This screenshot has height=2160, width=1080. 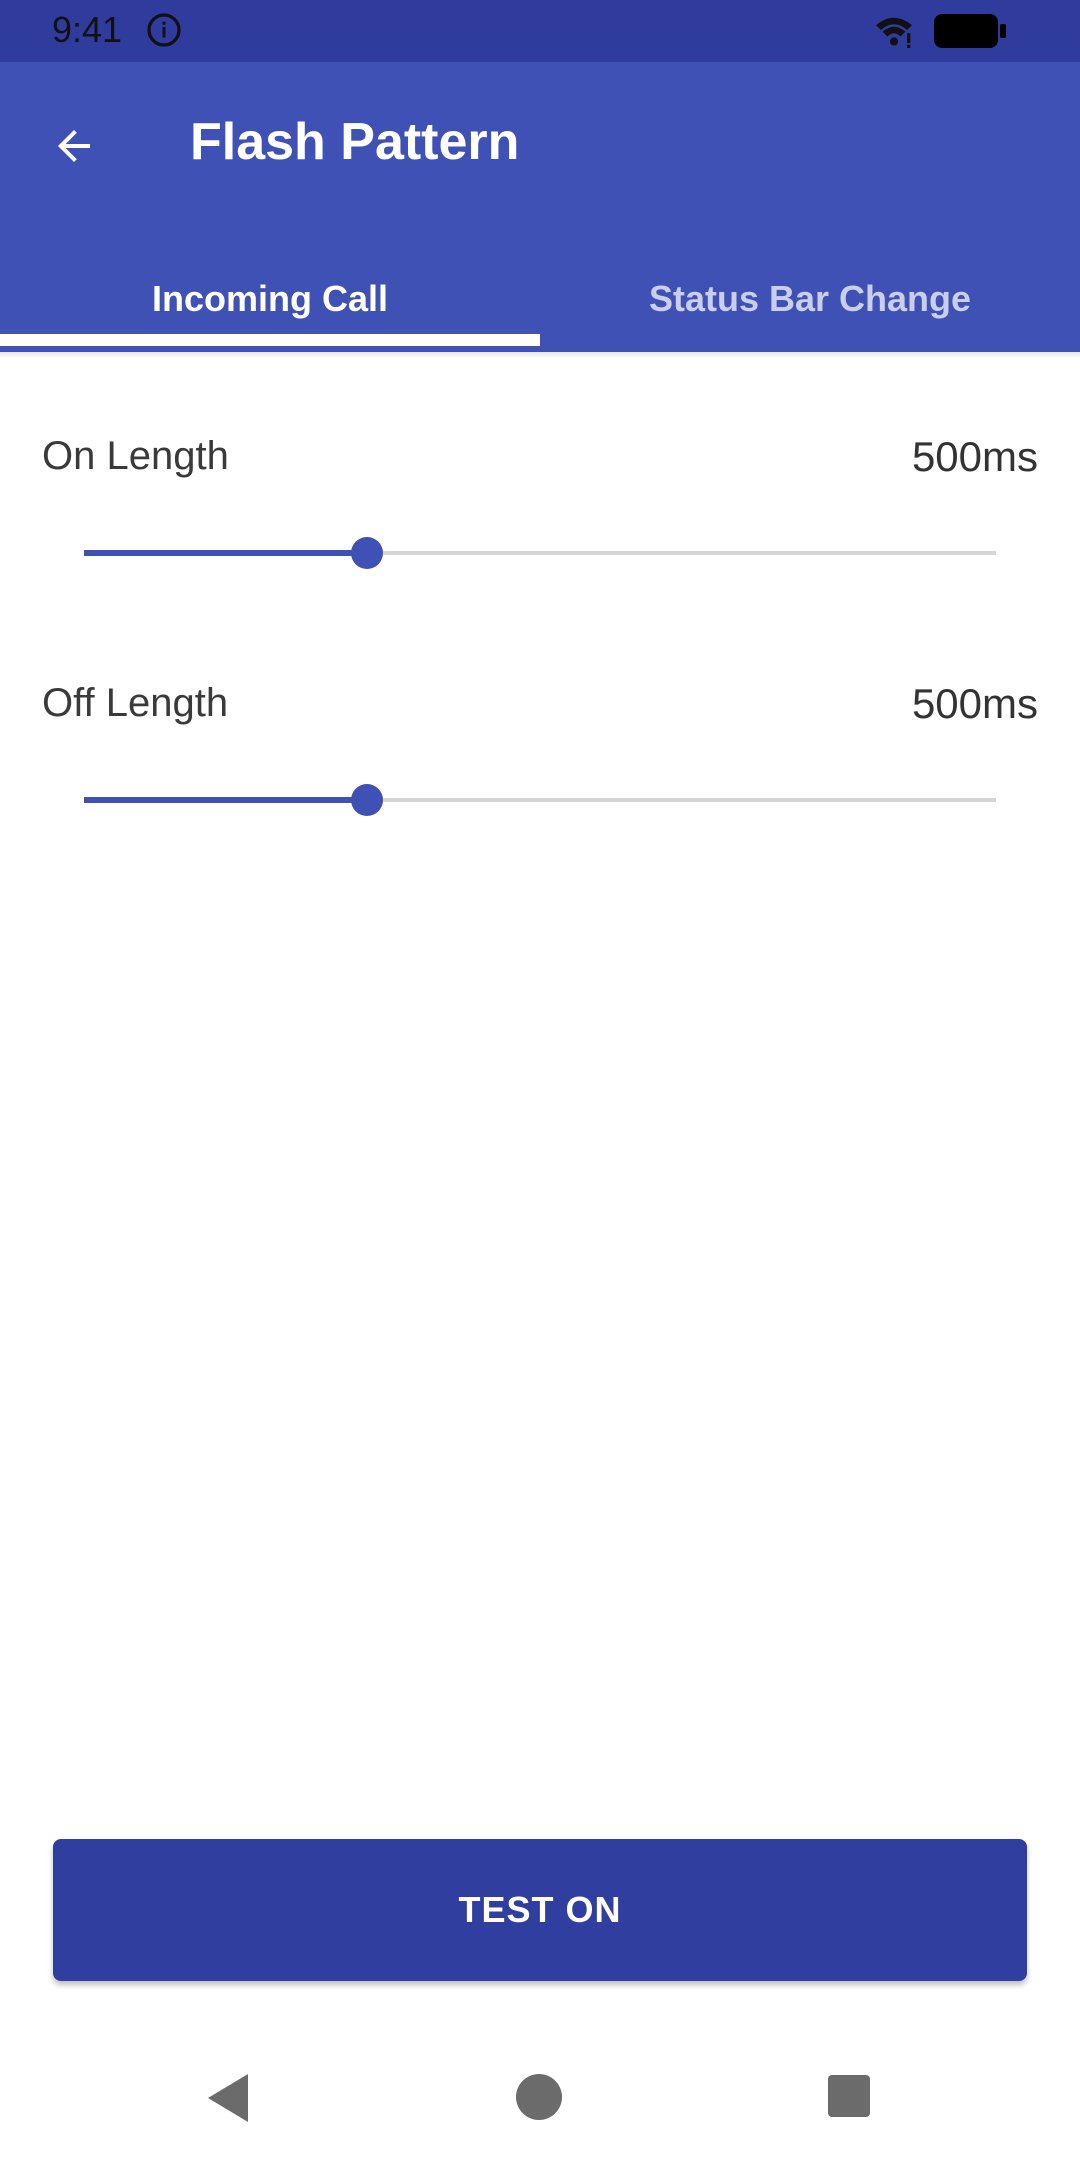 I want to click on circle-home-icon, so click(x=539, y=2097).